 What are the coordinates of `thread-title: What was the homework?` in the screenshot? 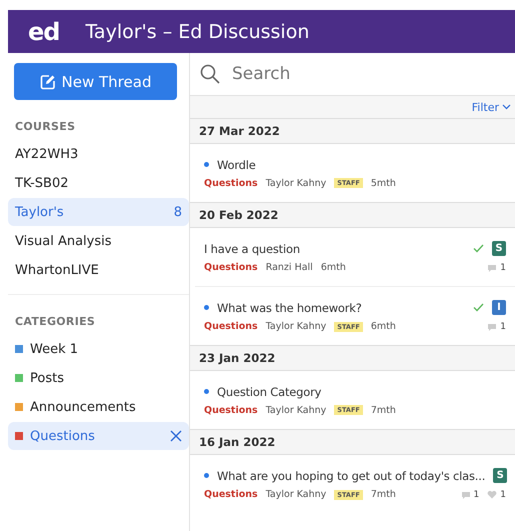 It's located at (290, 307).